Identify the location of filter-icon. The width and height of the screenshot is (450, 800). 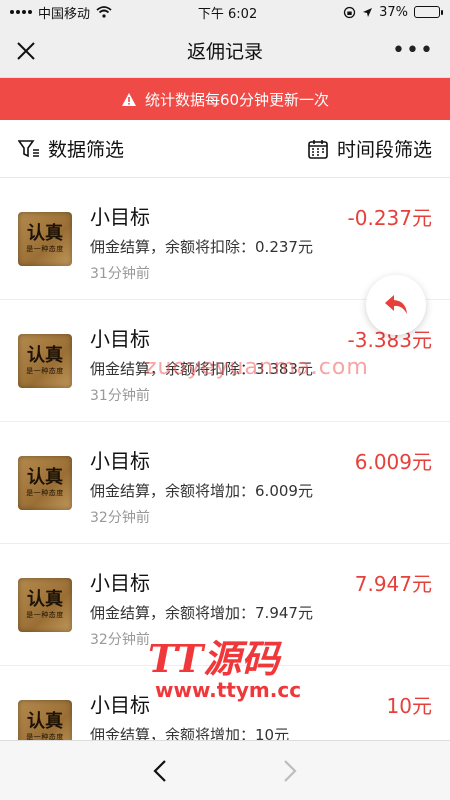
(28, 148).